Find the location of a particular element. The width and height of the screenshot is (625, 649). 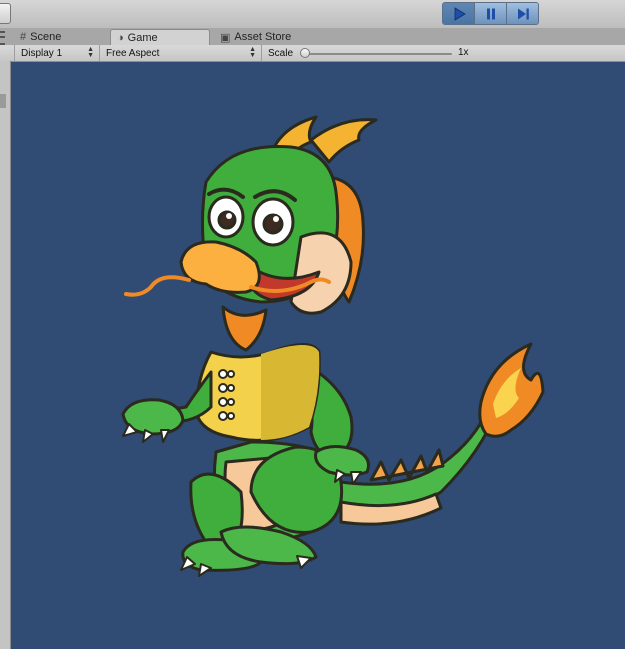

step-icon is located at coordinates (523, 13).